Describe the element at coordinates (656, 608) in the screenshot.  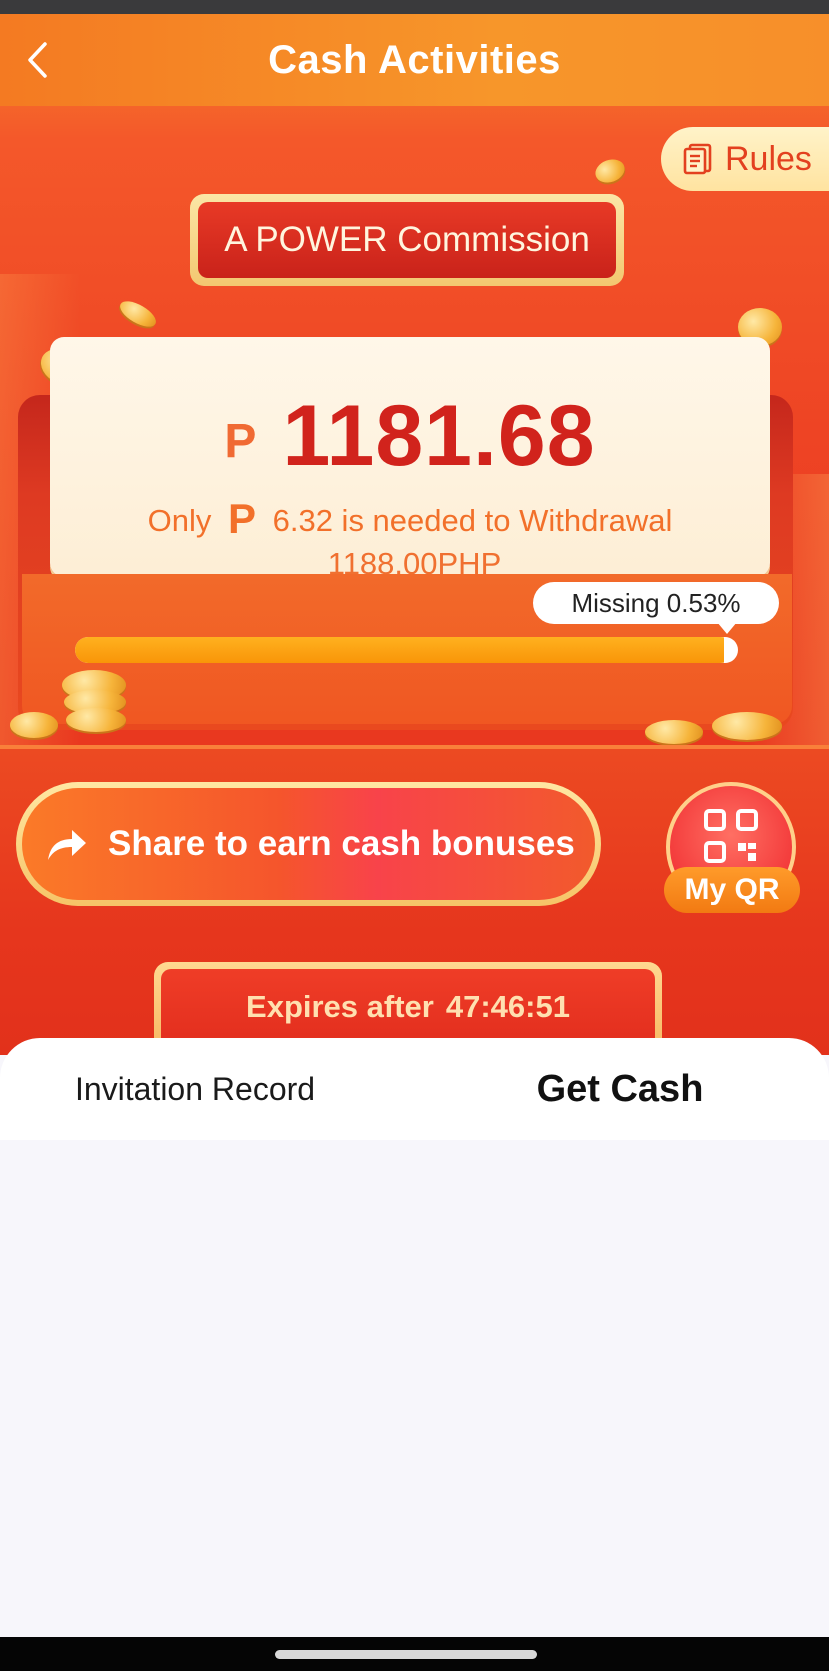
I see `progress-tooltip: Missing 0.53%` at that location.